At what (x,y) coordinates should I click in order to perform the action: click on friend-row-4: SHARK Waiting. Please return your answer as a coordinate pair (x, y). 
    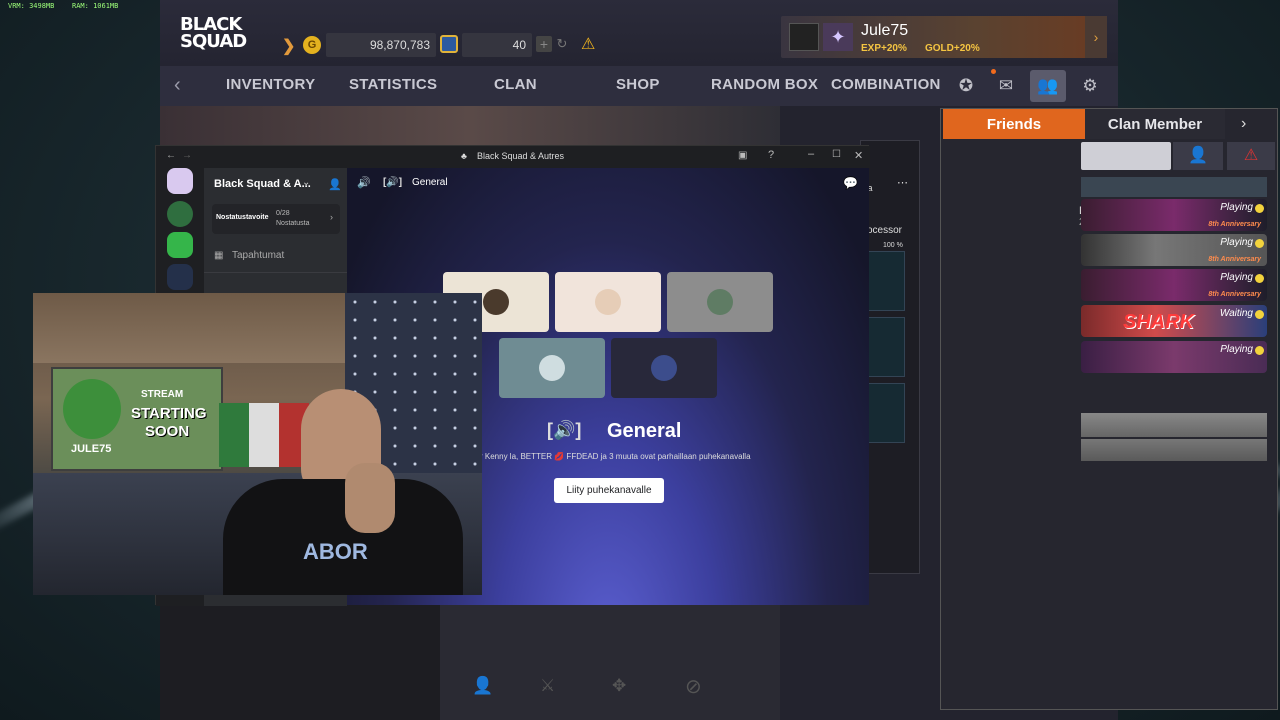
    Looking at the image, I should click on (1174, 321).